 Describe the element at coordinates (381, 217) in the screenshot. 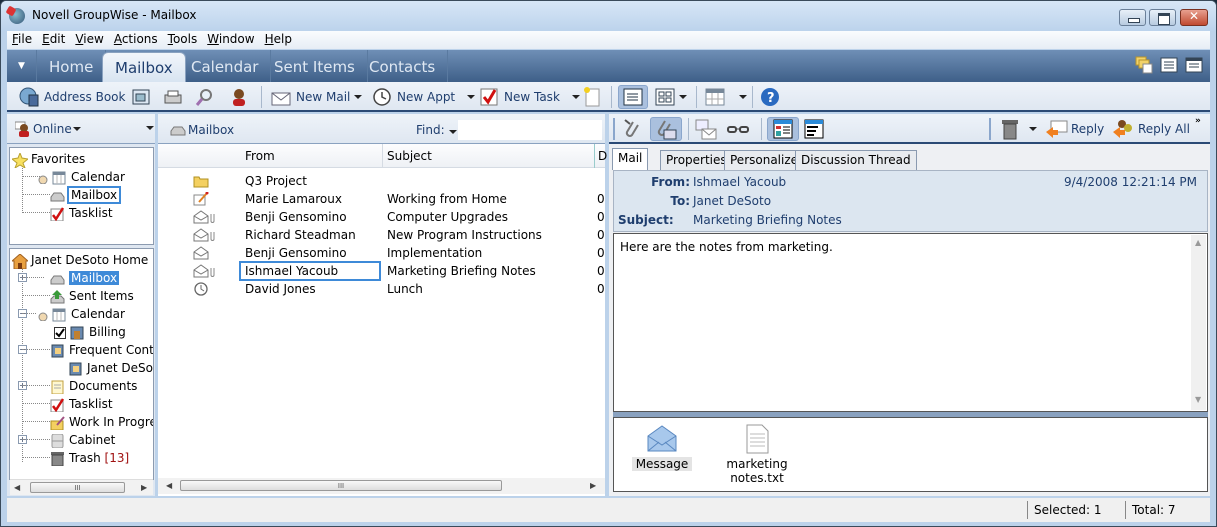

I see `message-row: Benji Gensomino Computer Upgrades 0` at that location.